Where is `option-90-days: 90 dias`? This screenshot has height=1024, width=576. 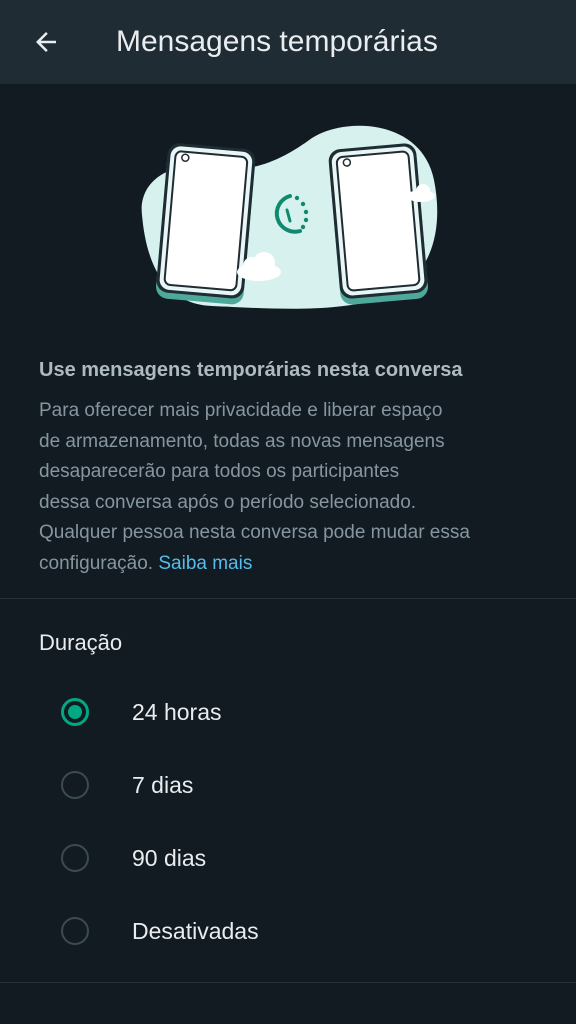 option-90-days: 90 dias is located at coordinates (288, 860).